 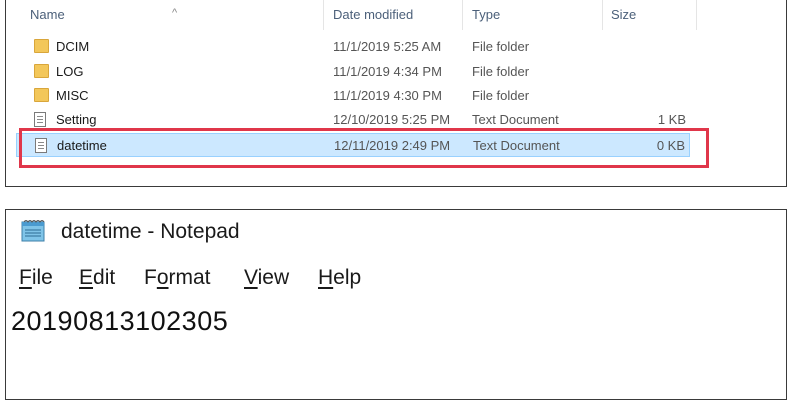 What do you see at coordinates (25, 277) in the screenshot?
I see `menu-accelerator: F` at bounding box center [25, 277].